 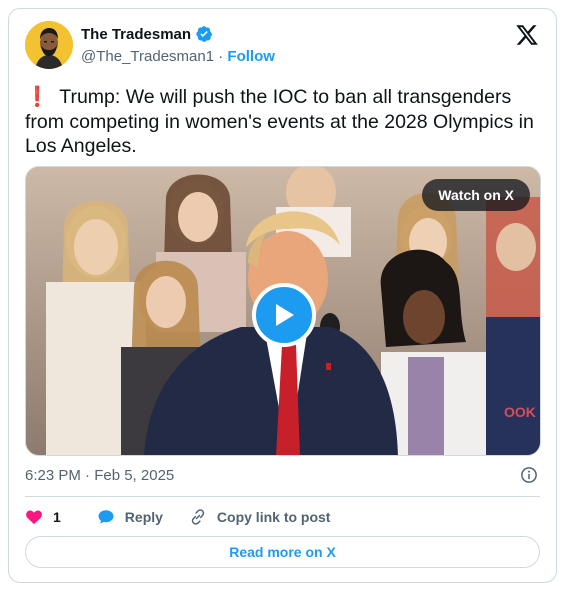 I want to click on link-icon, so click(x=198, y=517).